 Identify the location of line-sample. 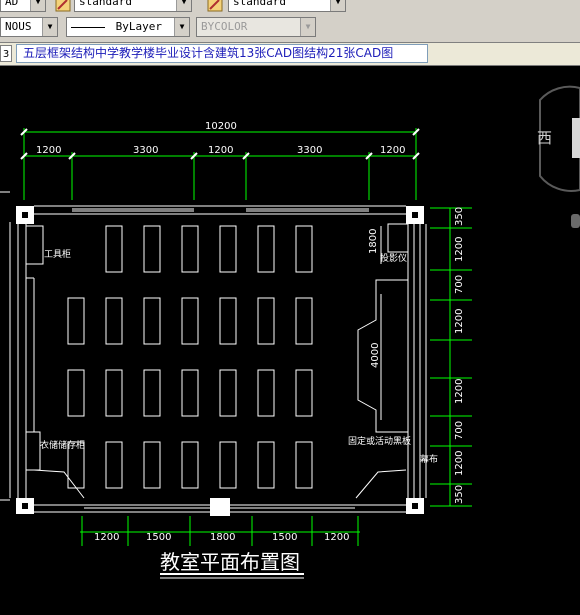
(88, 27).